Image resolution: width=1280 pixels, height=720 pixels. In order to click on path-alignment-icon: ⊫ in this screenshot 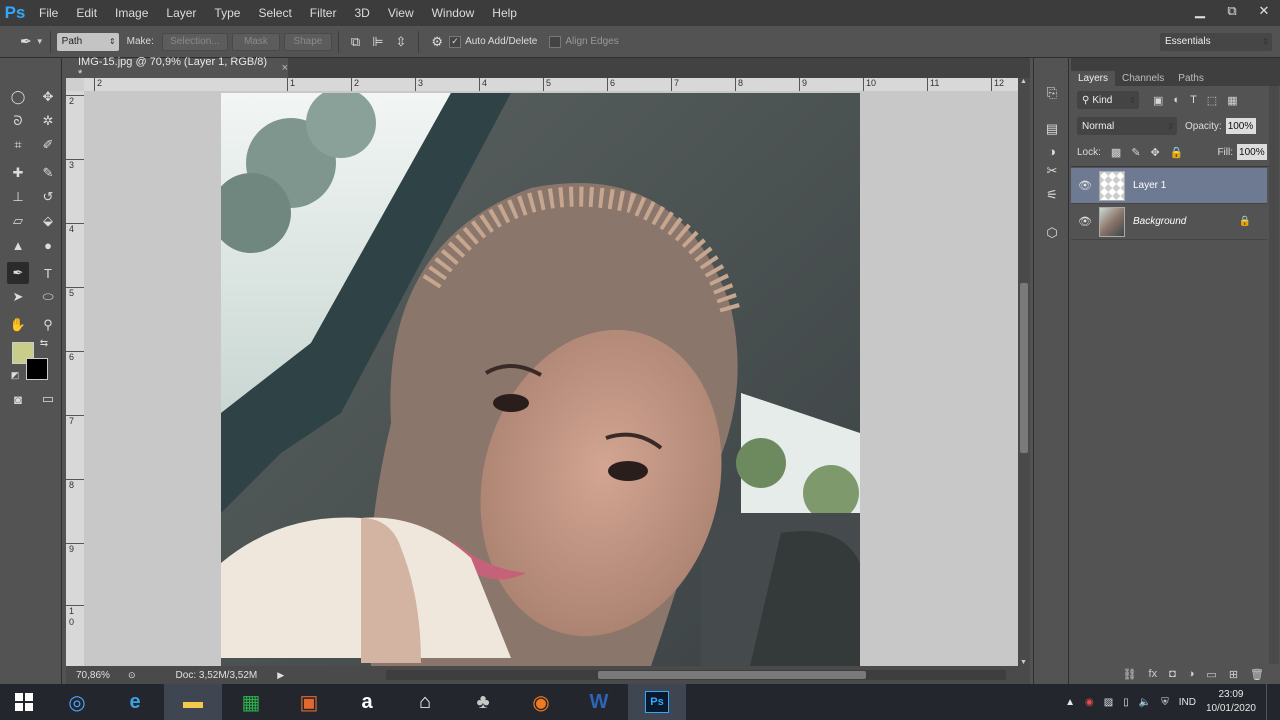, I will do `click(377, 42)`.